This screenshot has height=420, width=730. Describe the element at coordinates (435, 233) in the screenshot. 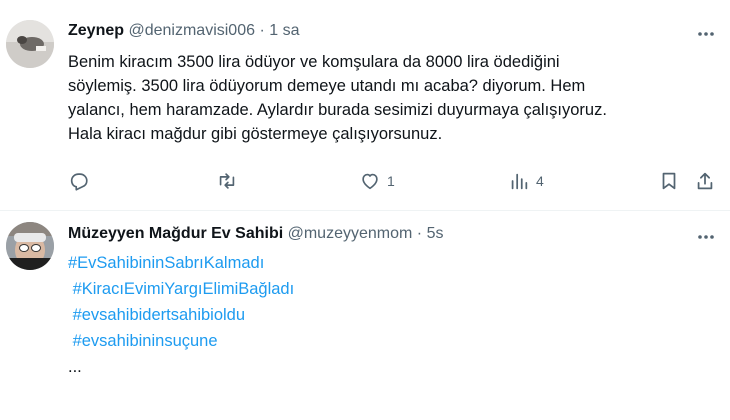

I see `timestamp: 5s` at that location.